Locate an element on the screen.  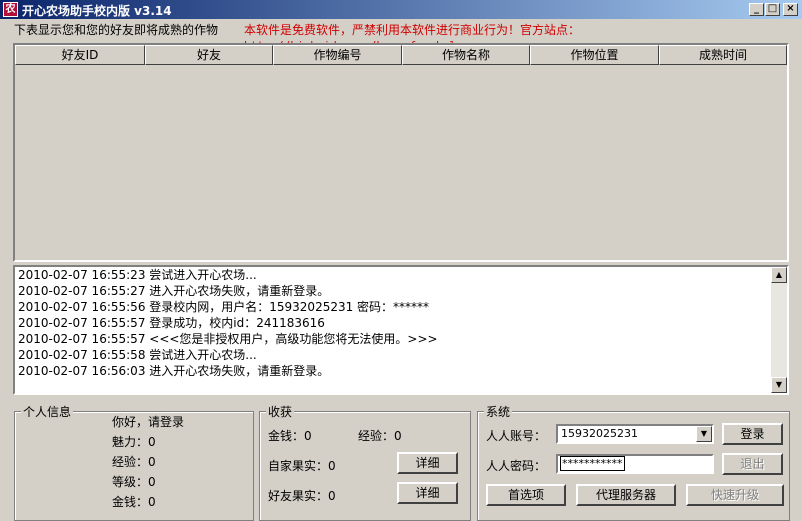
column-crop-id: 作物编号 is located at coordinates (337, 55).